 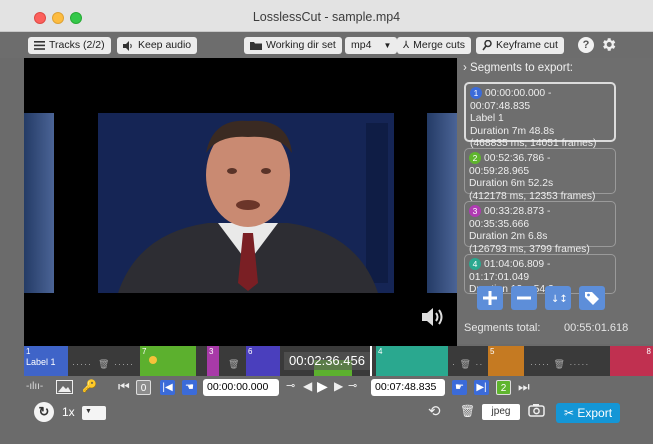 What do you see at coordinates (468, 364) in the screenshot?
I see `timeline-gap: · 🗑 ··` at bounding box center [468, 364].